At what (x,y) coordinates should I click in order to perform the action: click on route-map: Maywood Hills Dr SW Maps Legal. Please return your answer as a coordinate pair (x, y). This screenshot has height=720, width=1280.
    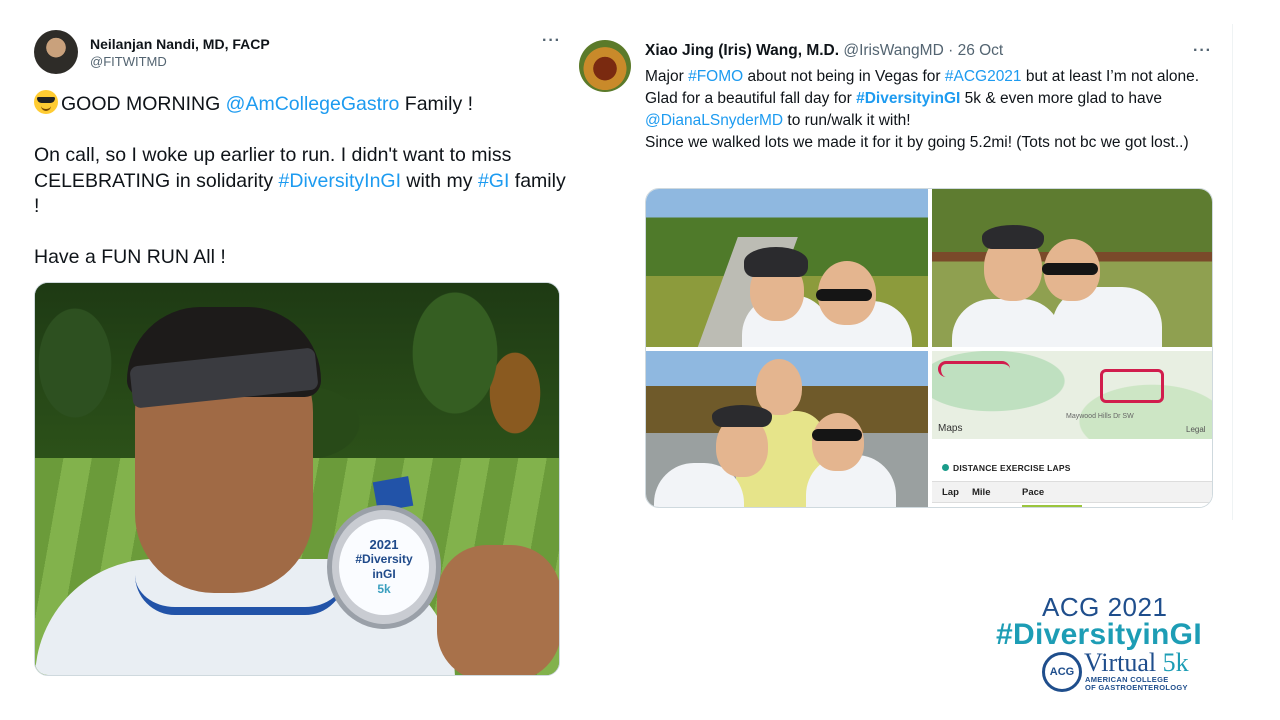
    Looking at the image, I should click on (1072, 395).